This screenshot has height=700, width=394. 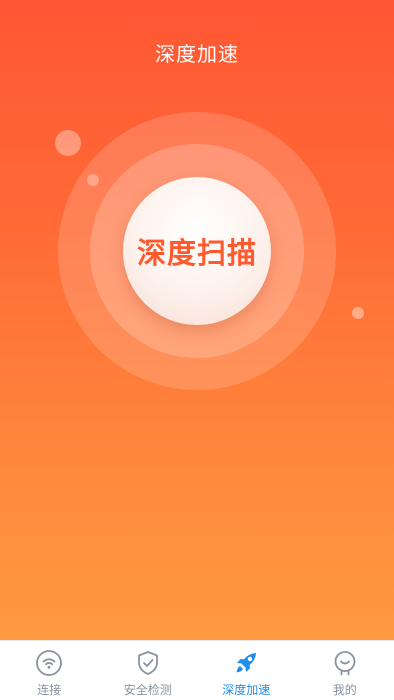 What do you see at coordinates (246, 690) in the screenshot?
I see `tab-label: 深度加速` at bounding box center [246, 690].